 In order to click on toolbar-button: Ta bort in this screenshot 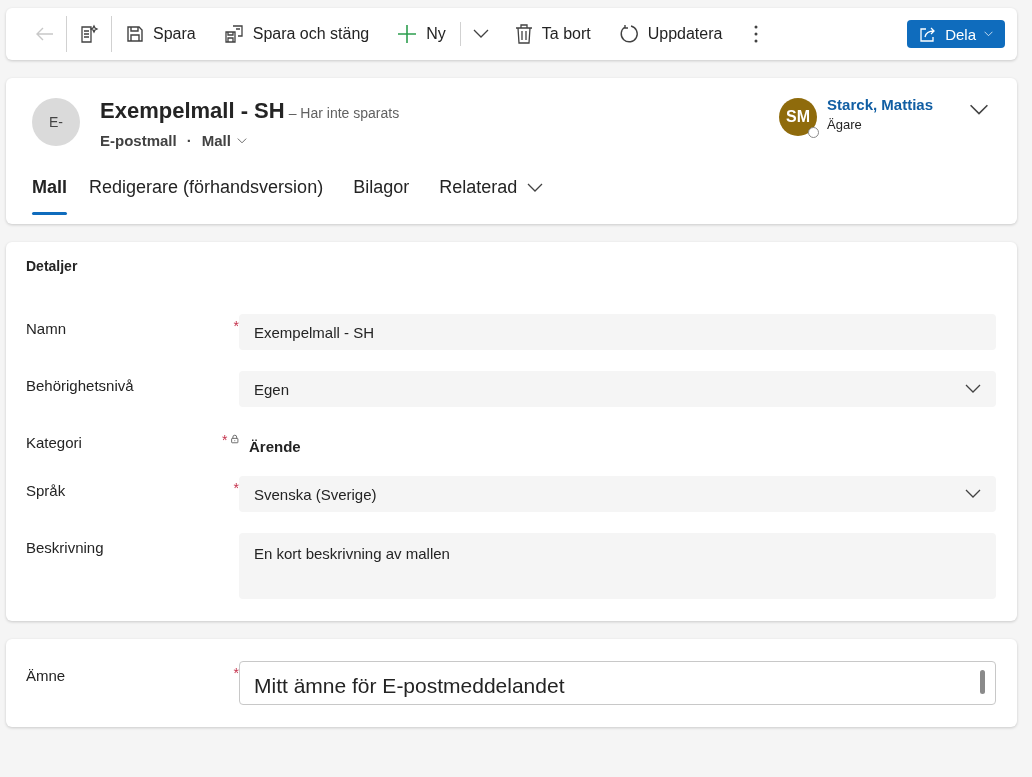, I will do `click(552, 34)`.